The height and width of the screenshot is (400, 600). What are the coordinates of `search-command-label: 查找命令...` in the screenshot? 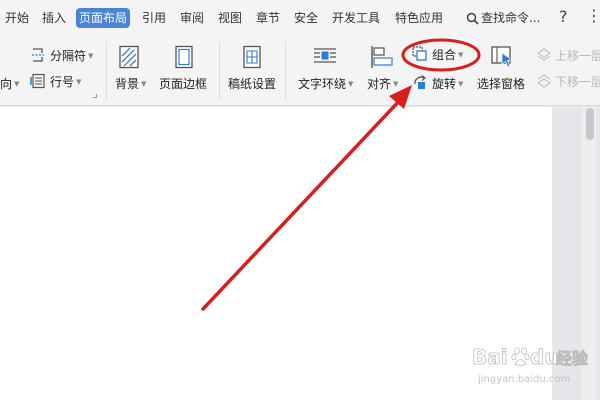 It's located at (511, 18).